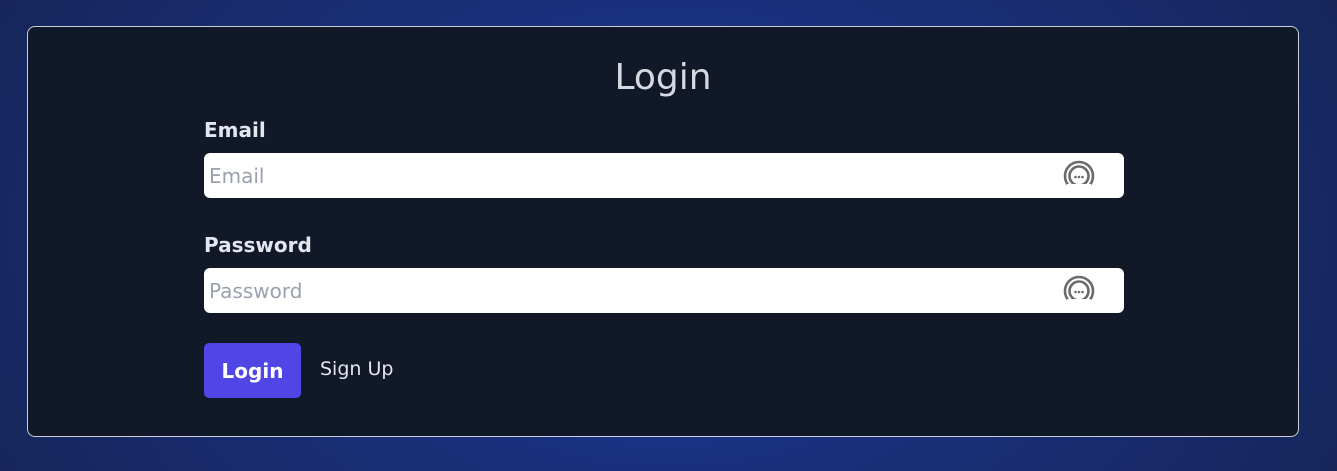 The image size is (1337, 471). I want to click on email-field-wrapper, so click(664, 175).